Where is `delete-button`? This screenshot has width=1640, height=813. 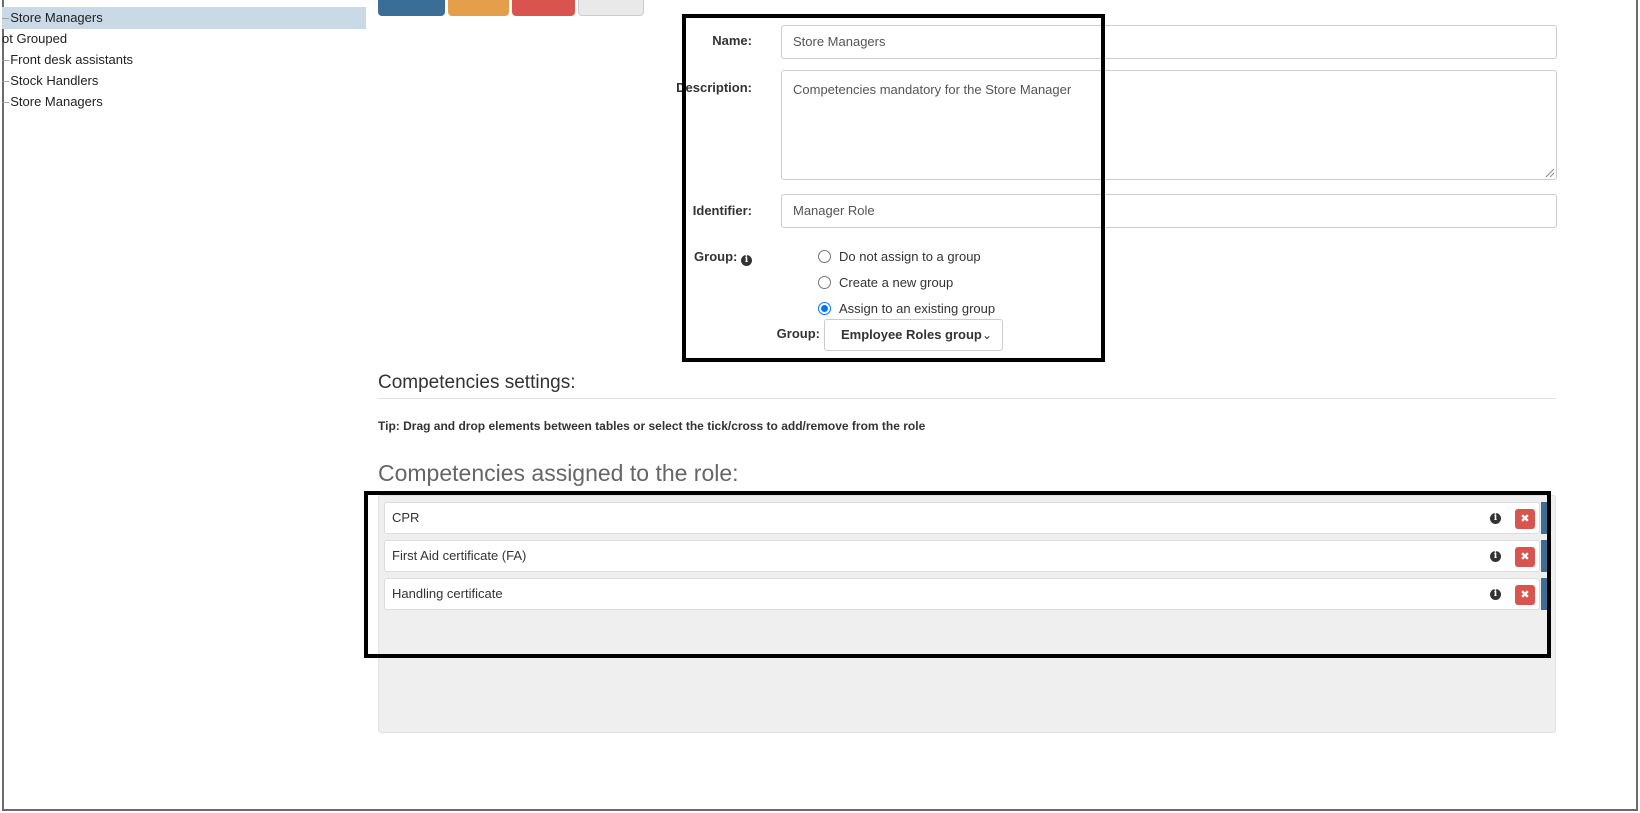
delete-button is located at coordinates (543, 8).